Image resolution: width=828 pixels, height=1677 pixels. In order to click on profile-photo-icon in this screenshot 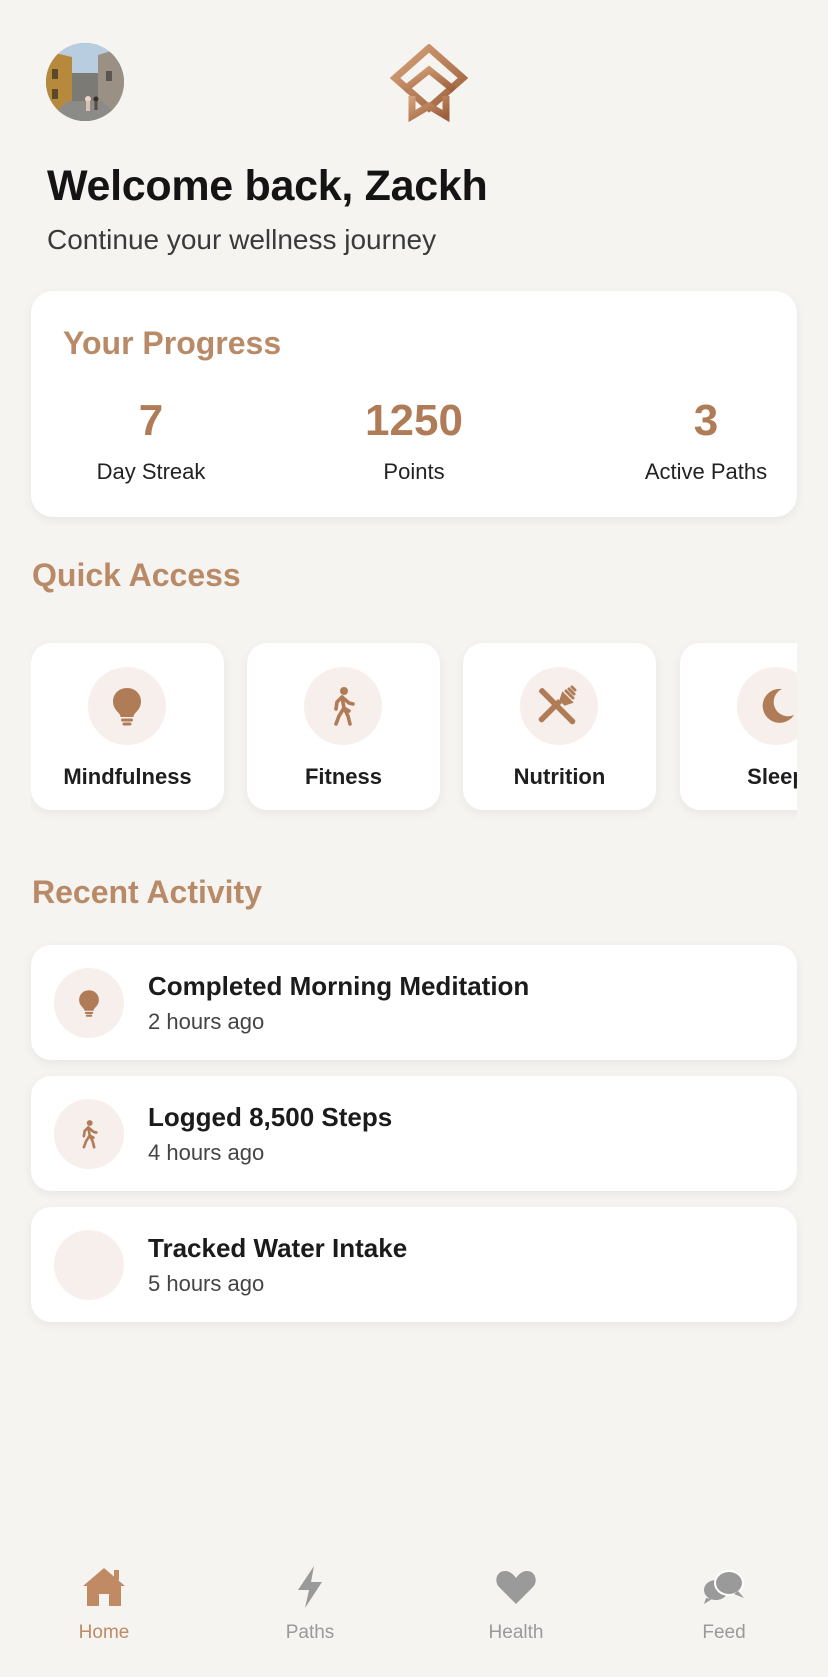, I will do `click(85, 82)`.